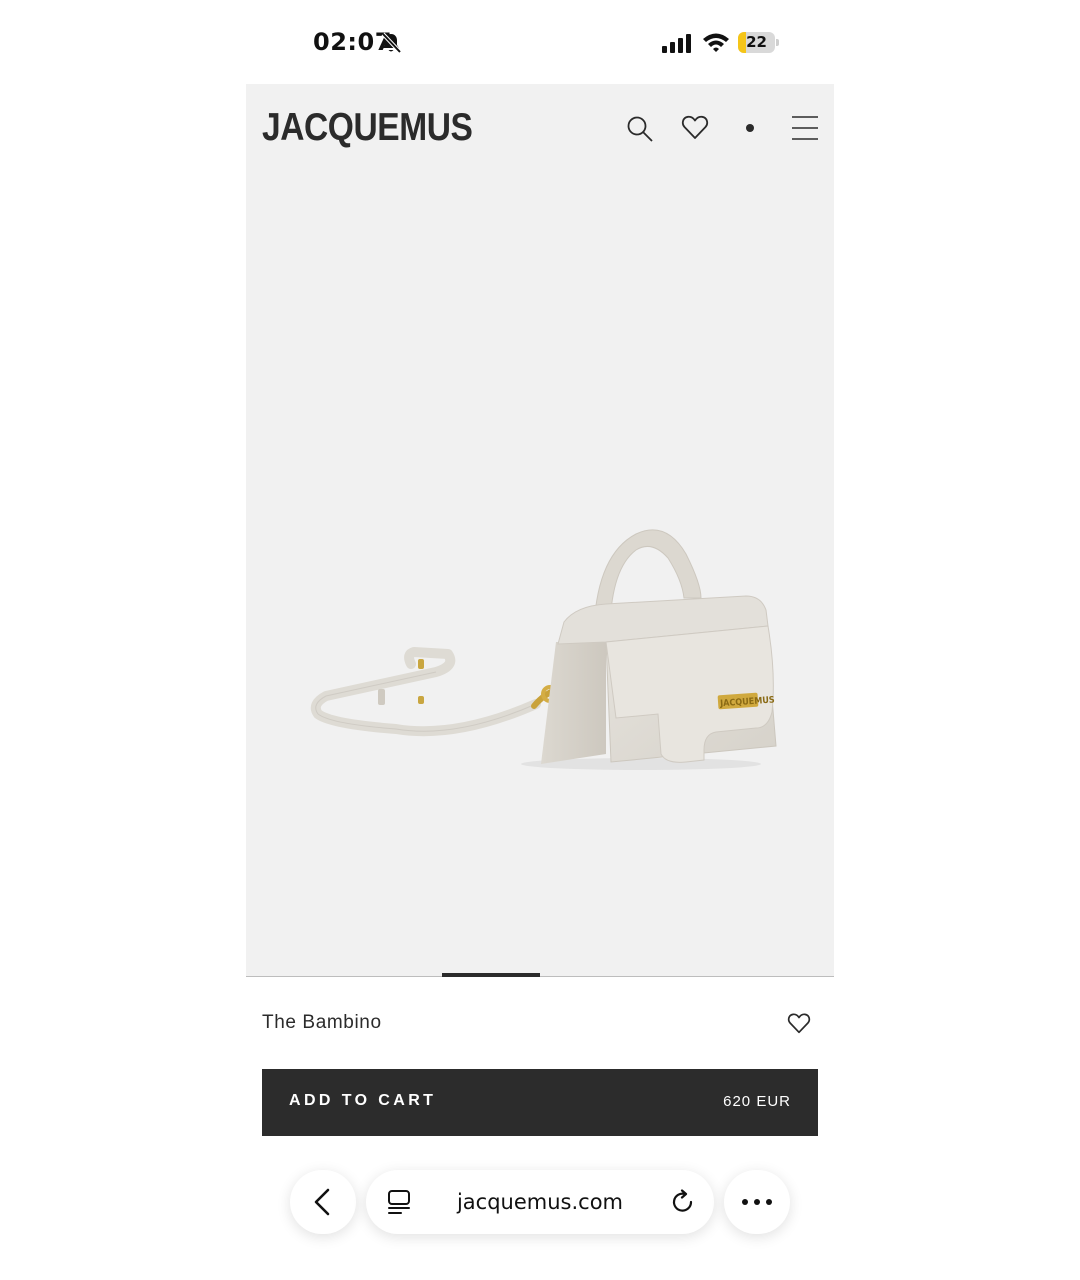 The height and width of the screenshot is (1280, 1080). I want to click on tabs-icon, so click(399, 1202).